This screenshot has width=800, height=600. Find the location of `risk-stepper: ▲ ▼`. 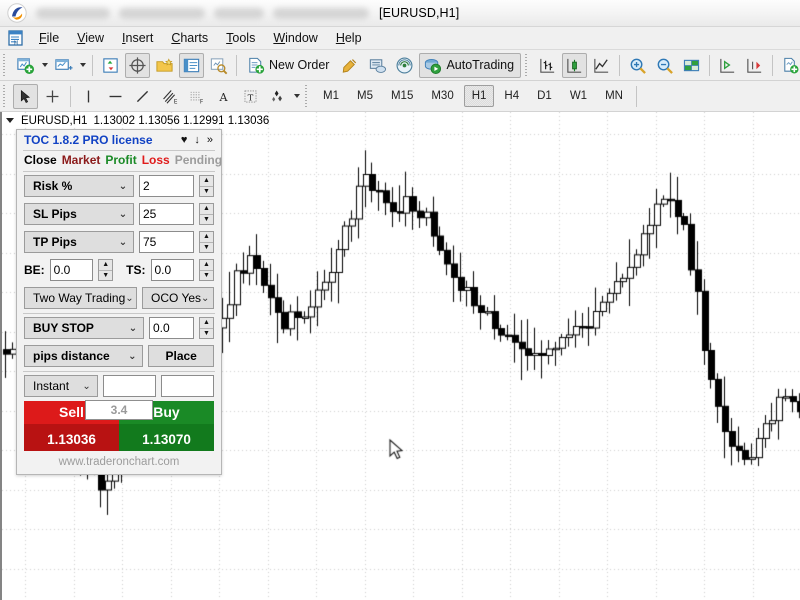

risk-stepper: ▲ ▼ is located at coordinates (206, 186).